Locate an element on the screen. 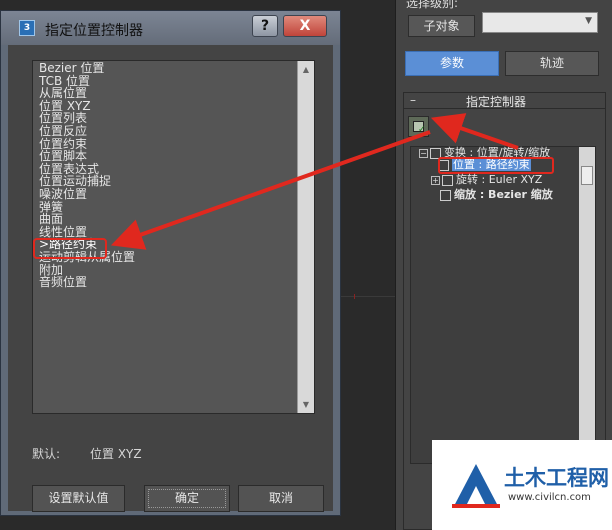  civilcn-logo-icon is located at coordinates (476, 486).